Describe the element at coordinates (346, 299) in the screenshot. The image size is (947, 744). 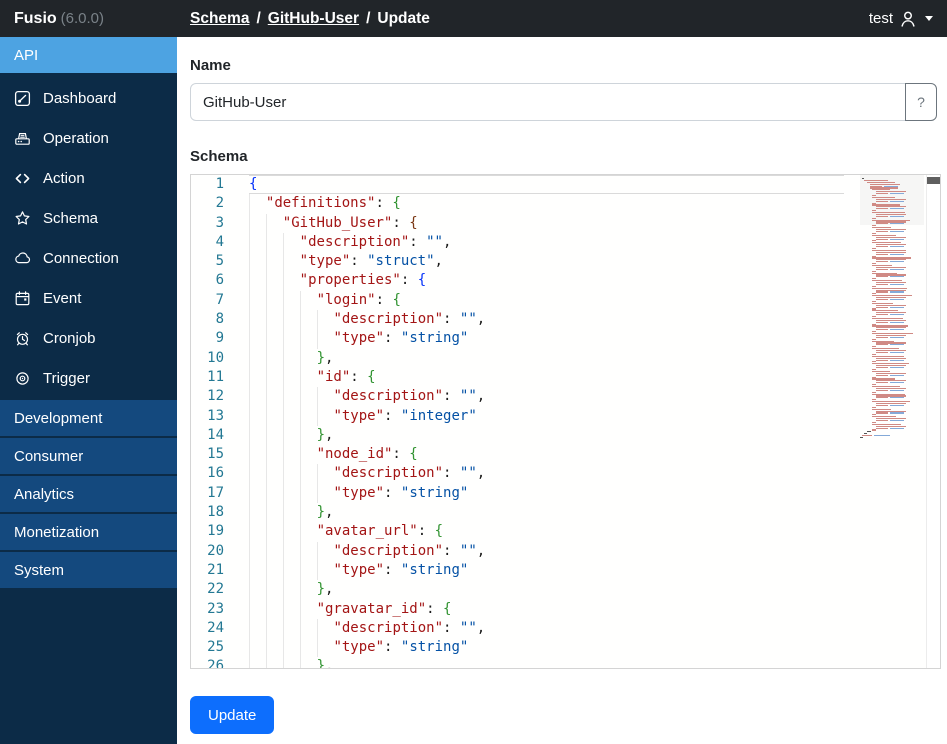
I see `code-token: "login"` at that location.